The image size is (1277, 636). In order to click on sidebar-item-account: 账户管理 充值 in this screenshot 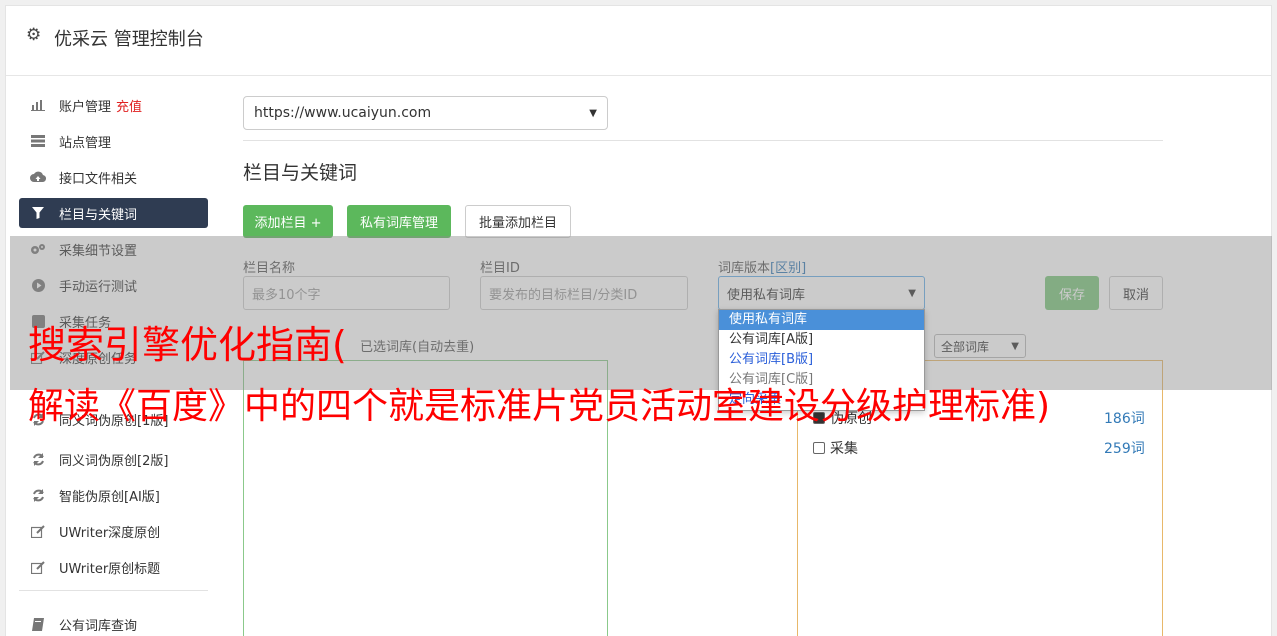, I will do `click(113, 105)`.